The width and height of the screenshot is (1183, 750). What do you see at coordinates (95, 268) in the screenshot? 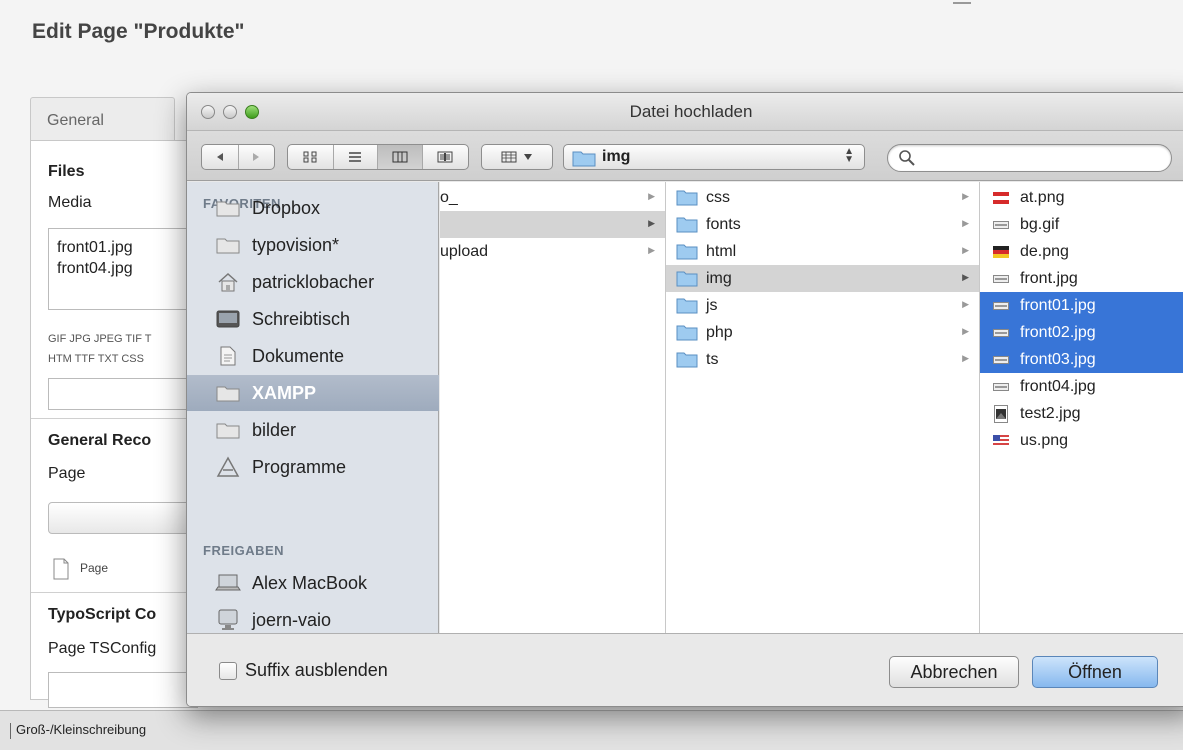
I see `media-file-item: front04.jpg` at bounding box center [95, 268].